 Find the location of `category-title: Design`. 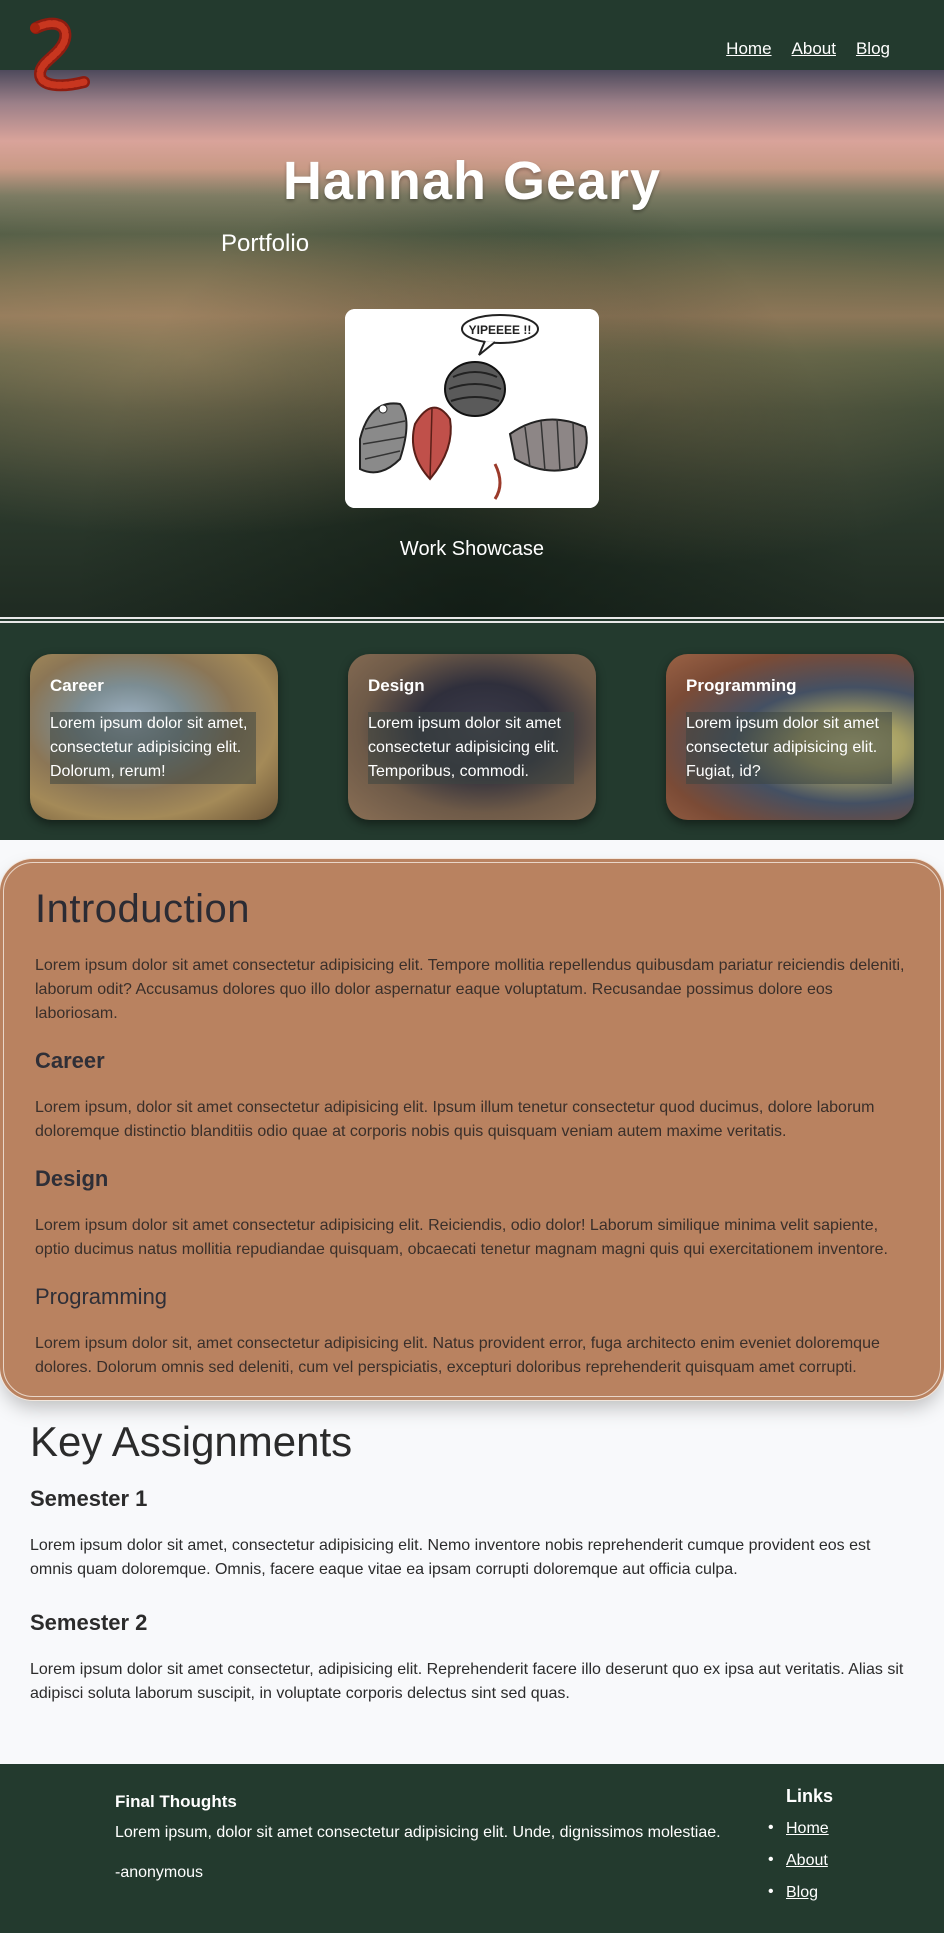

category-title: Design is located at coordinates (396, 685).